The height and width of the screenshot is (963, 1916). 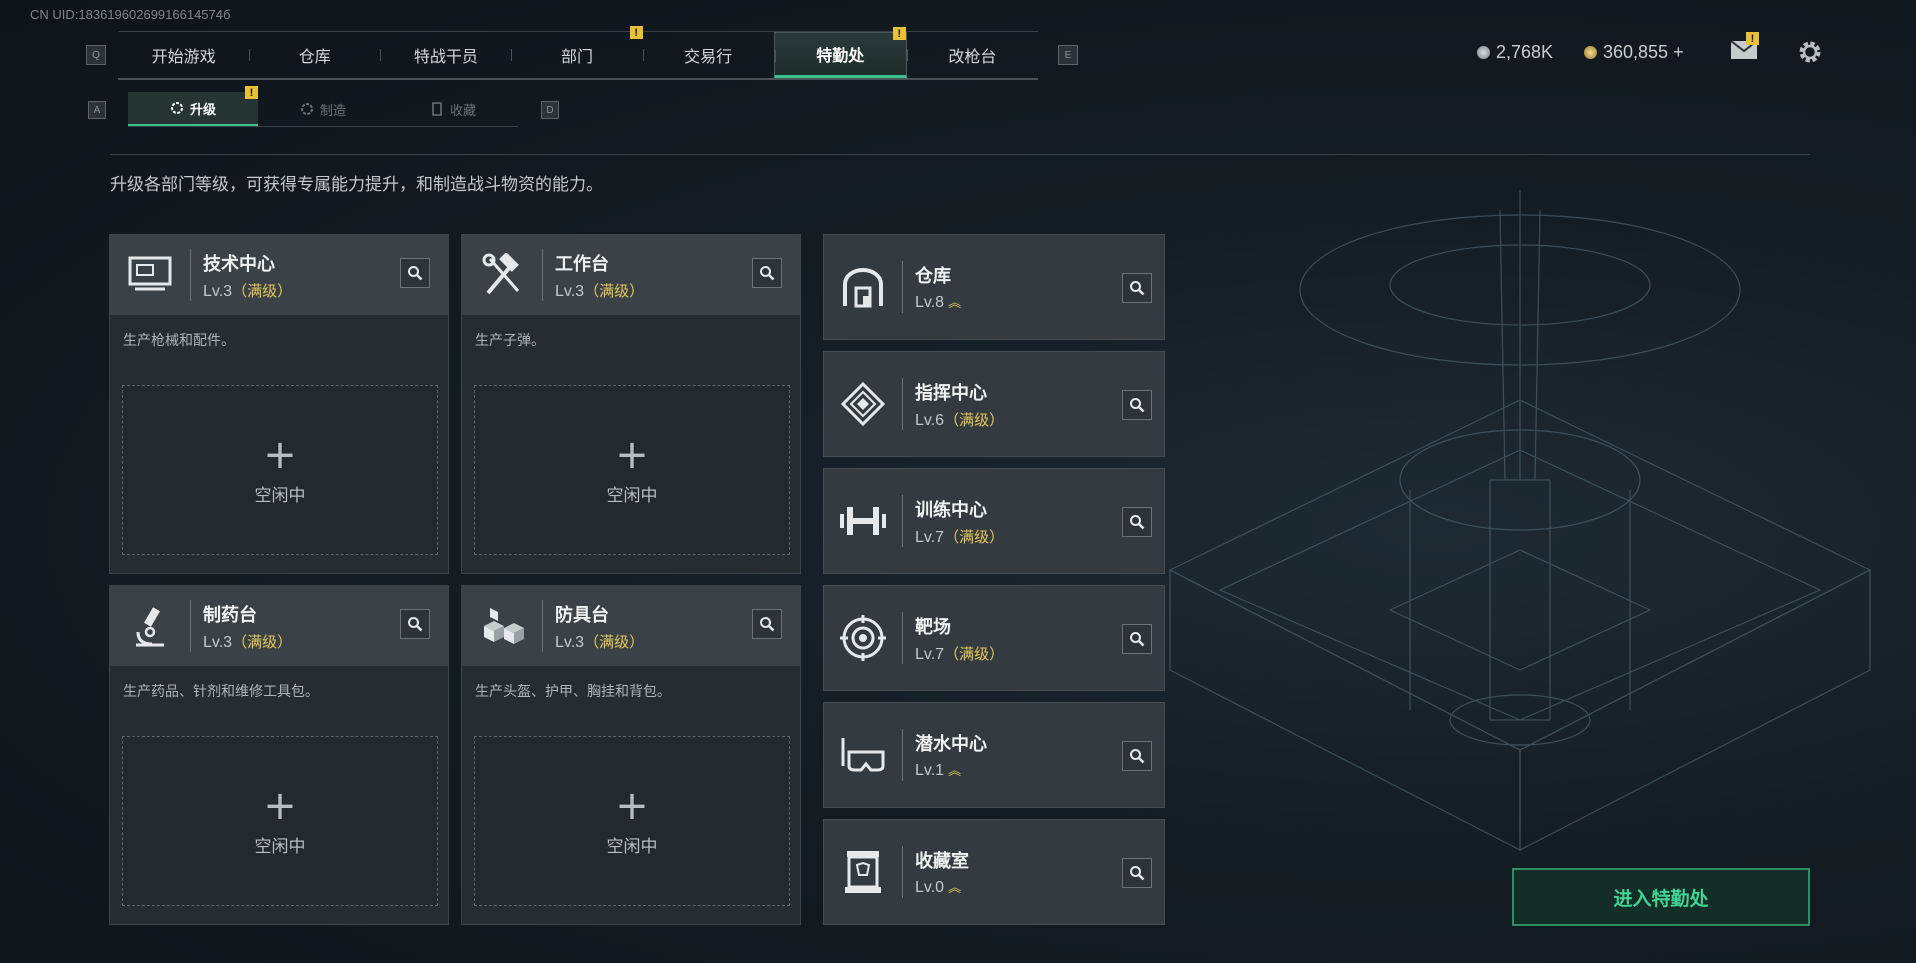 I want to click on target-icon, so click(x=863, y=638).